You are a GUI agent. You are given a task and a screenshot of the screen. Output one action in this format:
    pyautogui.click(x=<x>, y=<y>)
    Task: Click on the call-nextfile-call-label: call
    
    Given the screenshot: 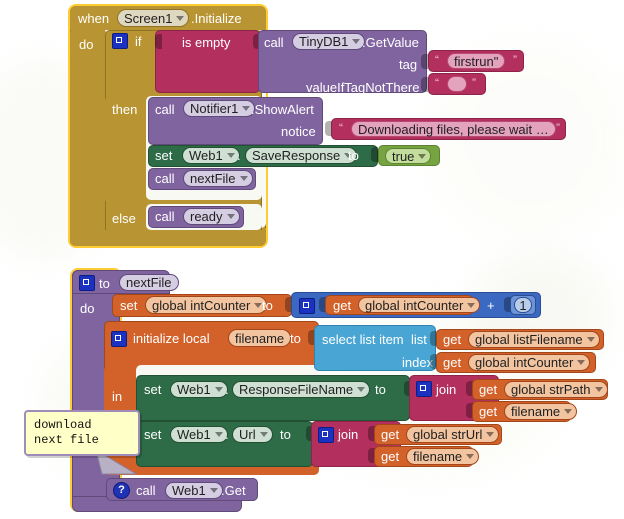 What is the action you would take?
    pyautogui.click(x=165, y=178)
    